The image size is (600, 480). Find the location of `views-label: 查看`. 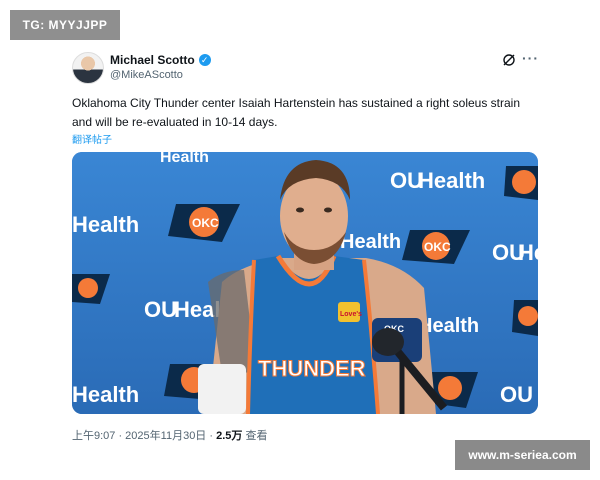

views-label: 查看 is located at coordinates (255, 436).